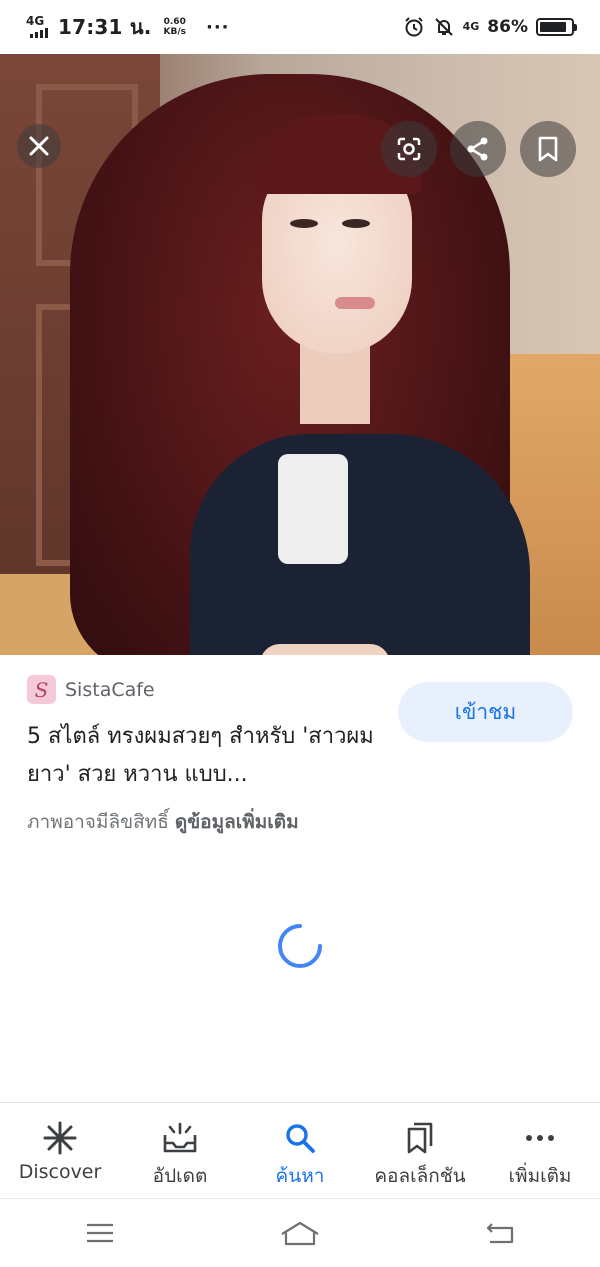  Describe the element at coordinates (485, 712) in the screenshot. I see `visit-button: เข้าชม` at that location.